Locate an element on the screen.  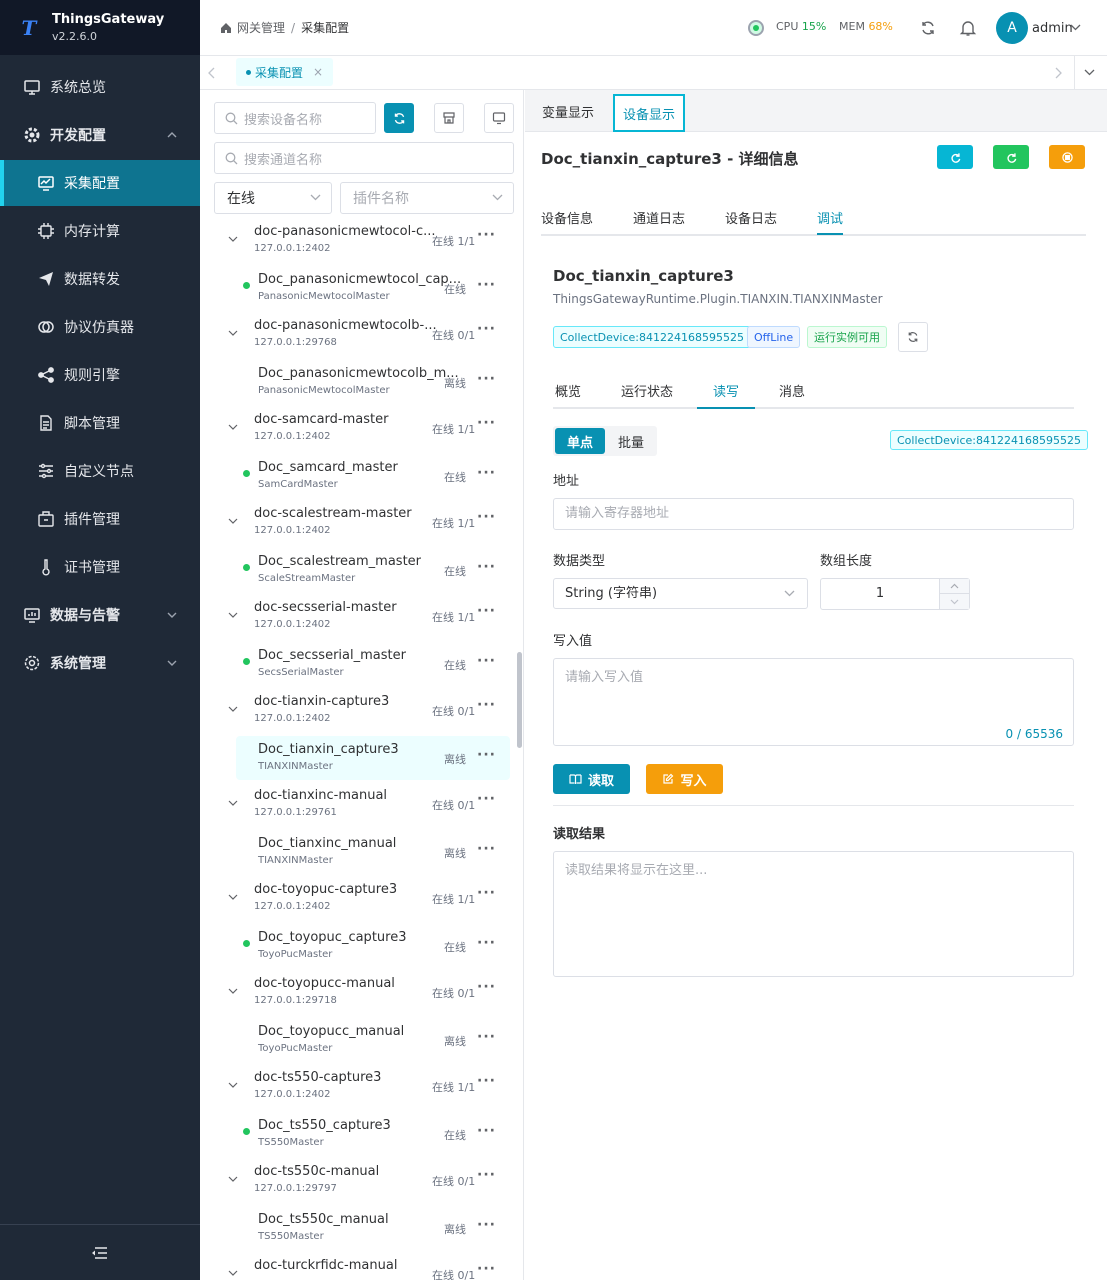
device-node: Doc_tianxin_capture3 TIANXINMaster 离线 ··· is located at coordinates (373, 758).